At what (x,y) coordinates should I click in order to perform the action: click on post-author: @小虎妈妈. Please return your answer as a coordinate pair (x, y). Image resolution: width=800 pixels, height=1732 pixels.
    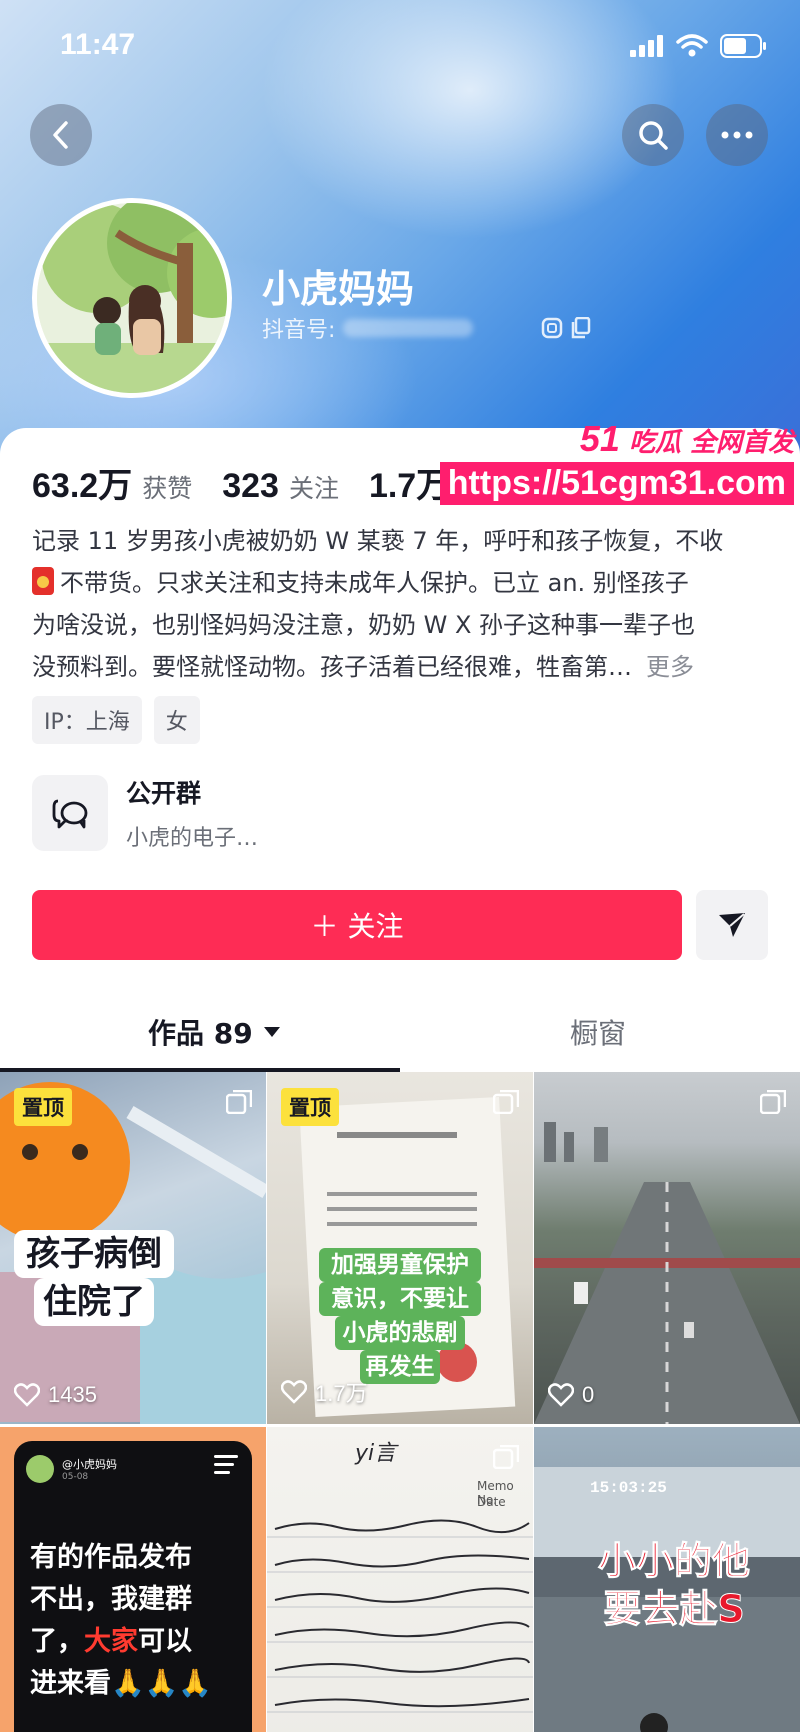
    Looking at the image, I should click on (89, 1464).